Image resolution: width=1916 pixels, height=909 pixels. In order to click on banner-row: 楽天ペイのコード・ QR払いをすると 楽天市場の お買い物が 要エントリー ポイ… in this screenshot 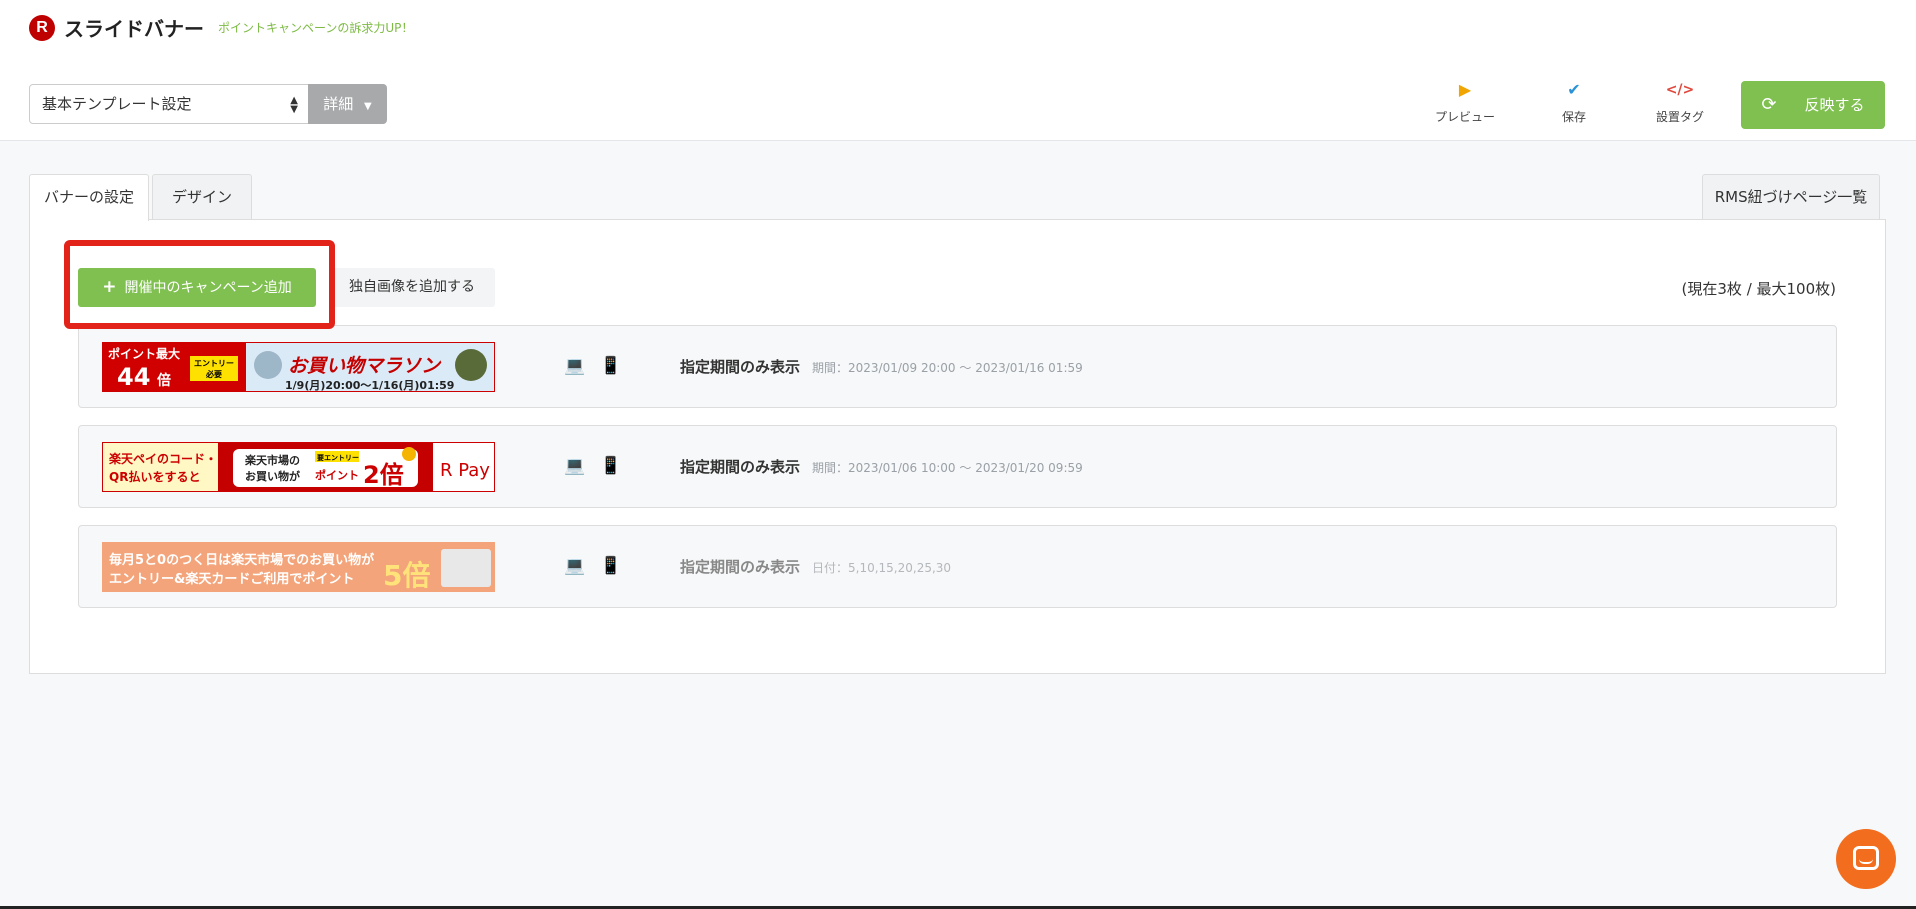, I will do `click(957, 466)`.